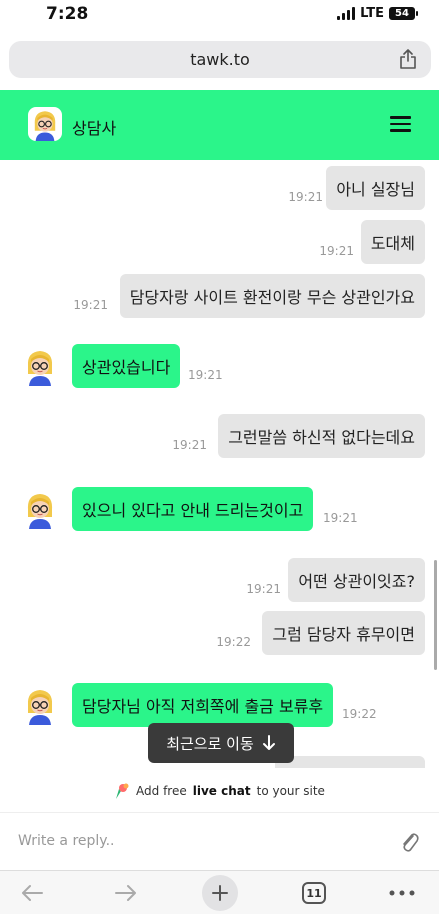 This screenshot has height=914, width=439. What do you see at coordinates (350, 762) in the screenshot?
I see `user-message-bubble-partial` at bounding box center [350, 762].